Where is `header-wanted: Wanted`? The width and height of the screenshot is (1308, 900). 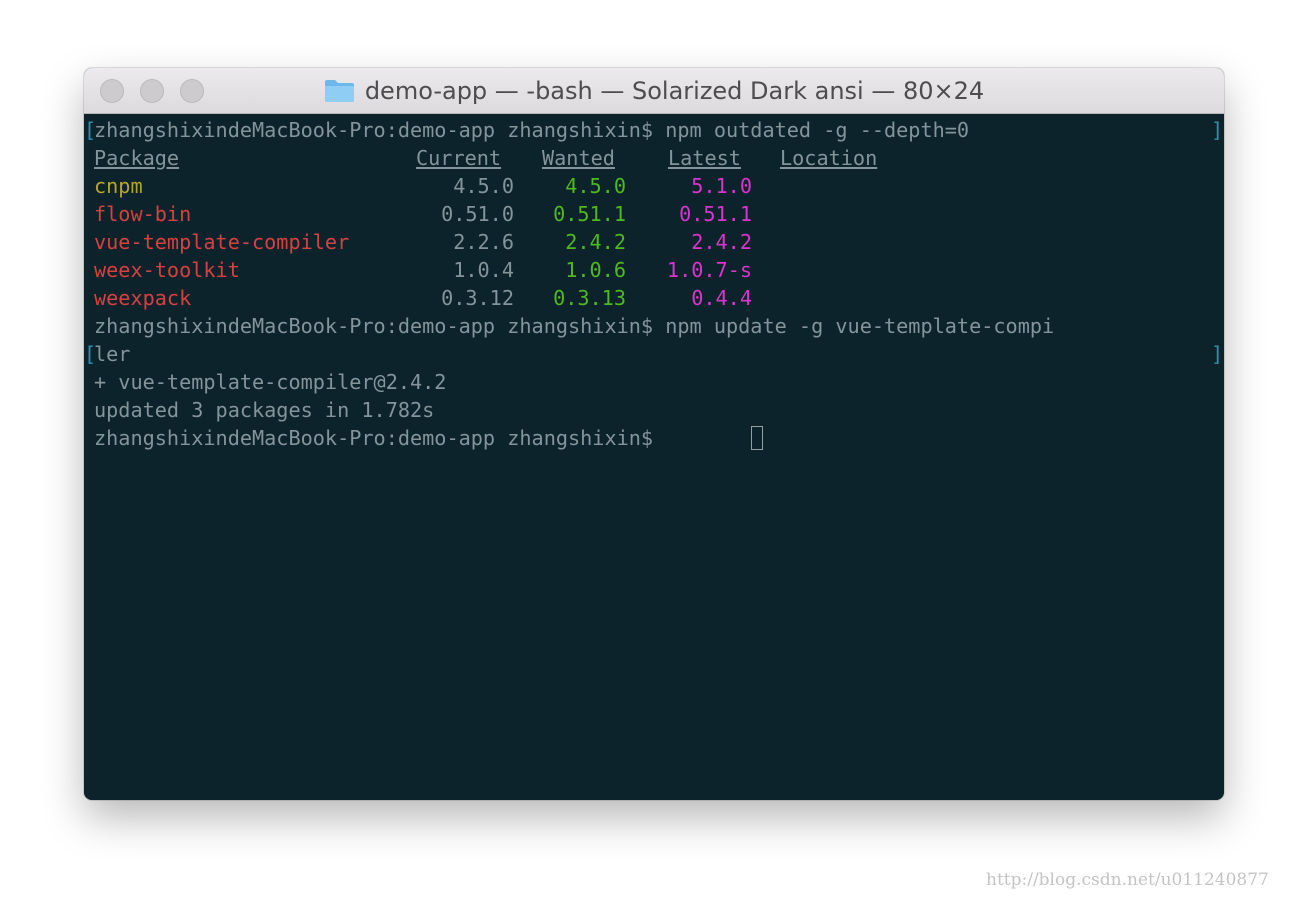 header-wanted: Wanted is located at coordinates (578, 158).